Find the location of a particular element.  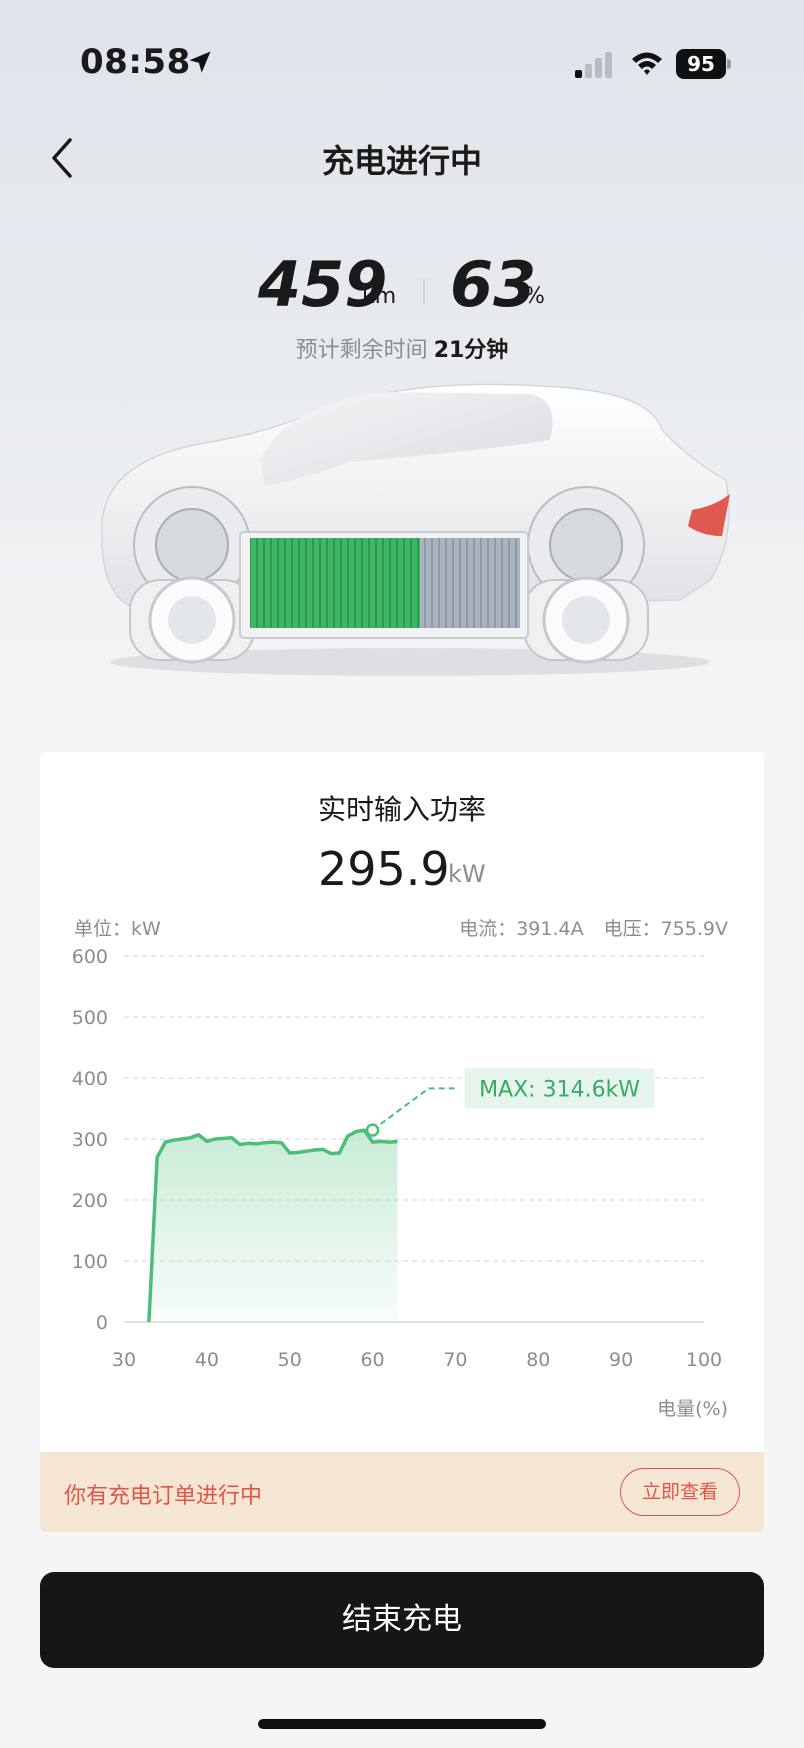

battery-icon: 95 is located at coordinates (704, 64).